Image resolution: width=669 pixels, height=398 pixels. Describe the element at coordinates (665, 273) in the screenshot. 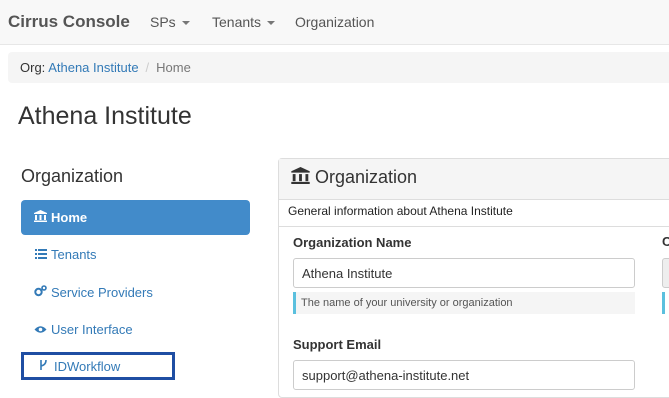

I see `right-column-input-cutoff` at that location.